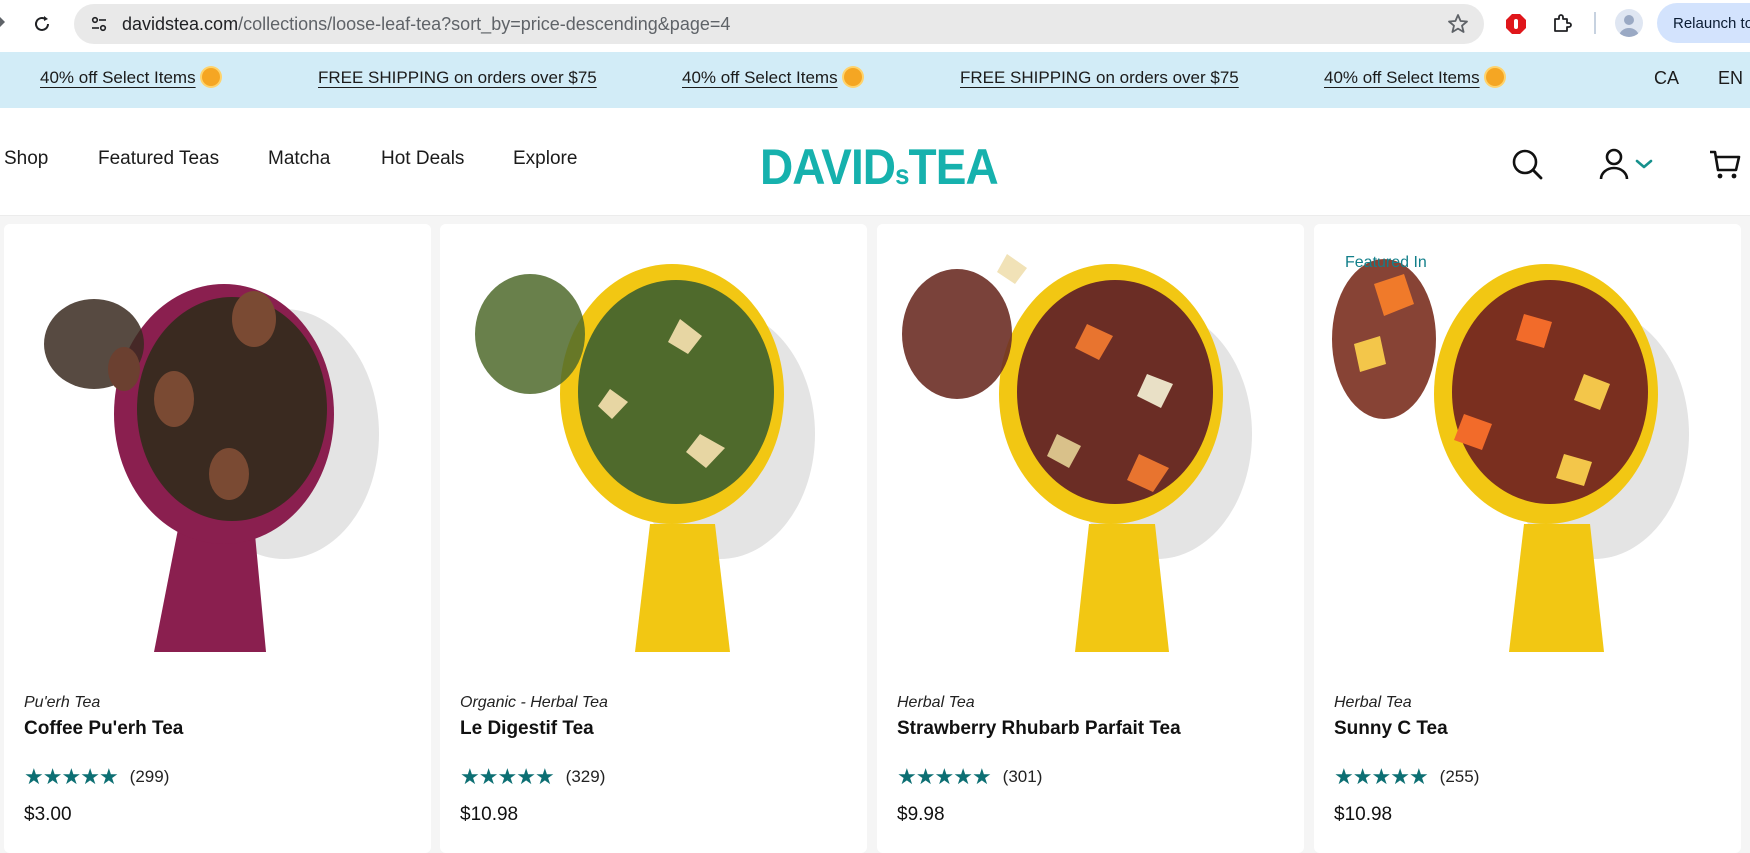 This screenshot has width=1750, height=853. Describe the element at coordinates (1391, 729) in the screenshot. I see `product-title: Sunny C Tea` at that location.